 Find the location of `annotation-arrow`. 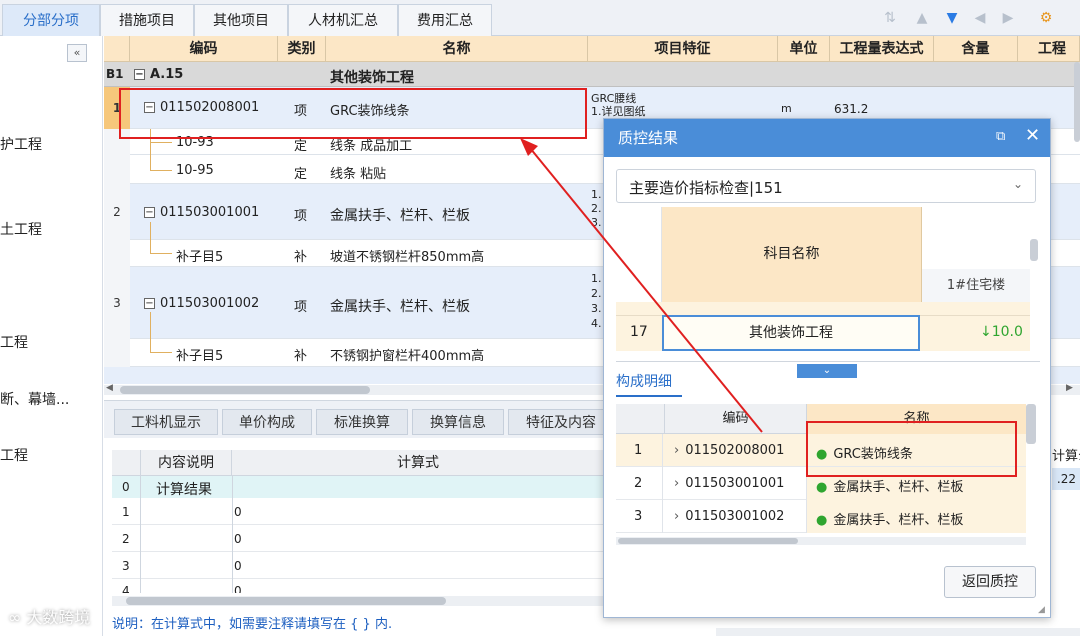

annotation-arrow is located at coordinates (641, 285).